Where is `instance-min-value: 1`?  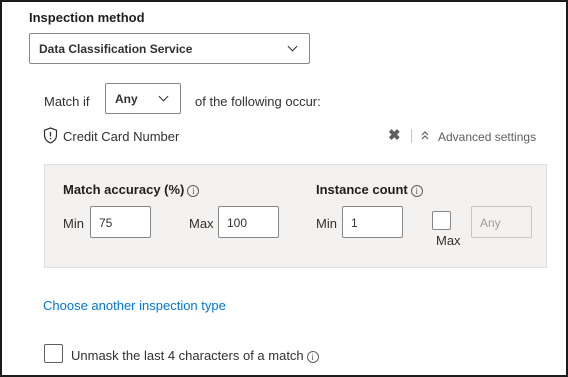 instance-min-value: 1 is located at coordinates (354, 223).